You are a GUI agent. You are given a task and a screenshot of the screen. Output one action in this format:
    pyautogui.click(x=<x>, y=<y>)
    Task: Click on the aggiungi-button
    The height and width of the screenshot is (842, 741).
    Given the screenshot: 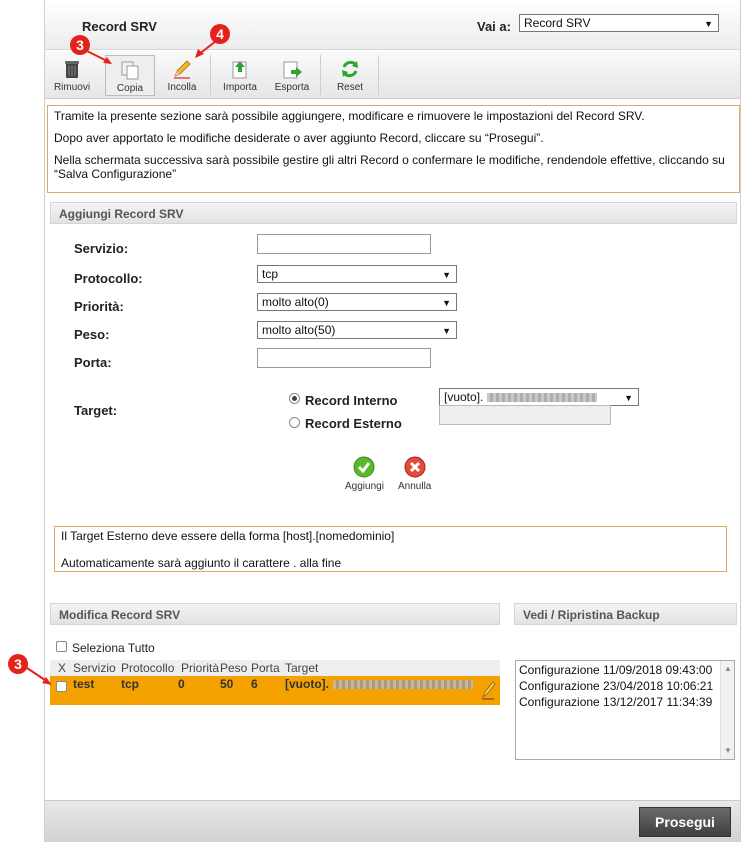 What is the action you would take?
    pyautogui.click(x=364, y=467)
    